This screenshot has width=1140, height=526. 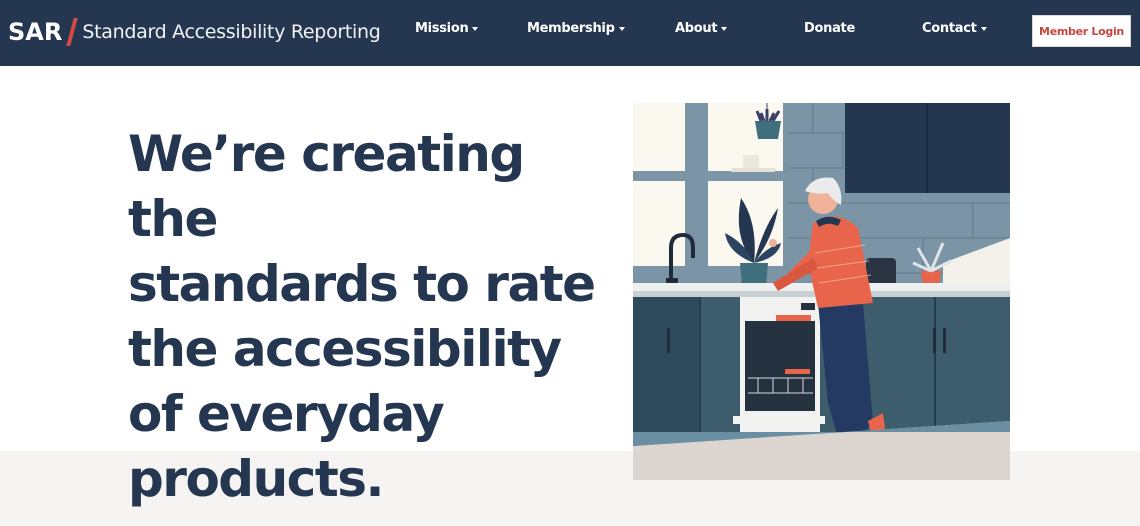 I want to click on headline-line: of everyday, so click(x=286, y=414).